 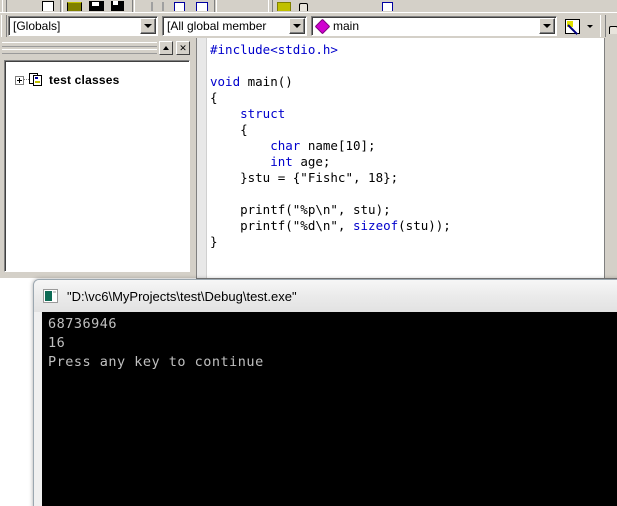 What do you see at coordinates (330, 242) in the screenshot?
I see `code-line: }` at bounding box center [330, 242].